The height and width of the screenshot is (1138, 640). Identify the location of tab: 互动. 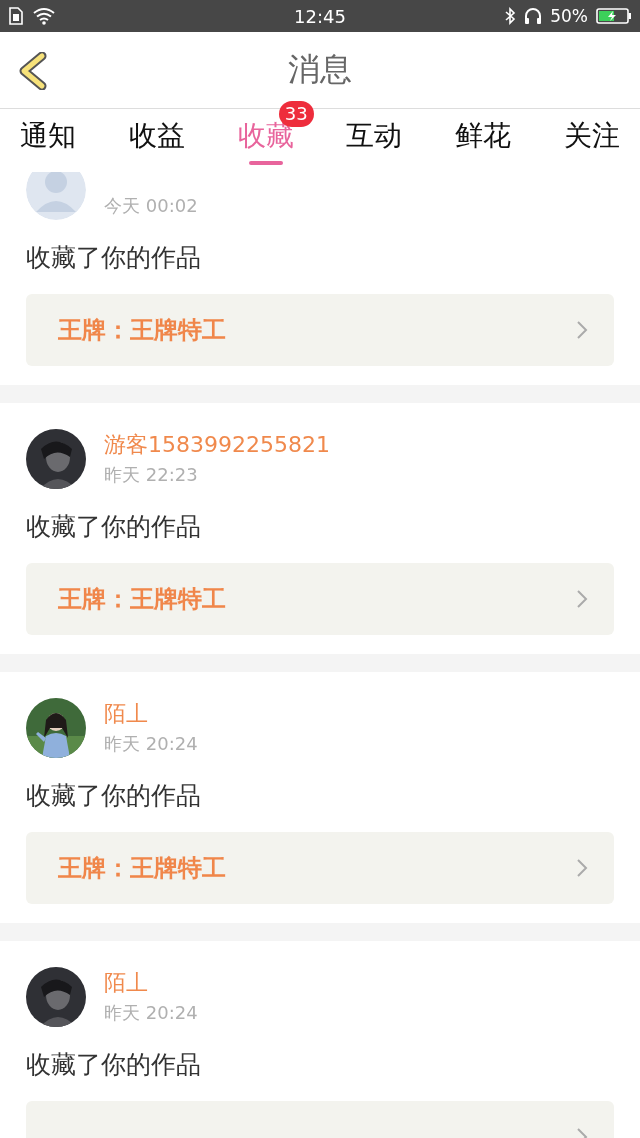
(374, 140).